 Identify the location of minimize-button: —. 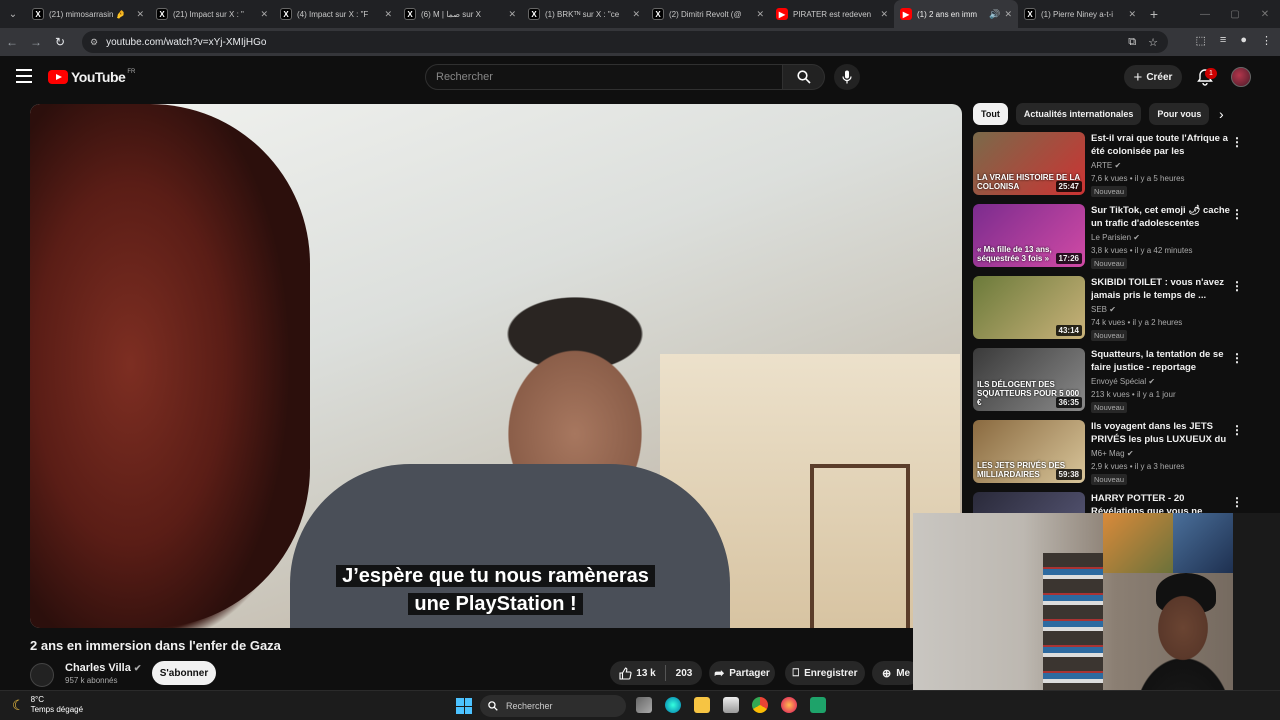
(1205, 14).